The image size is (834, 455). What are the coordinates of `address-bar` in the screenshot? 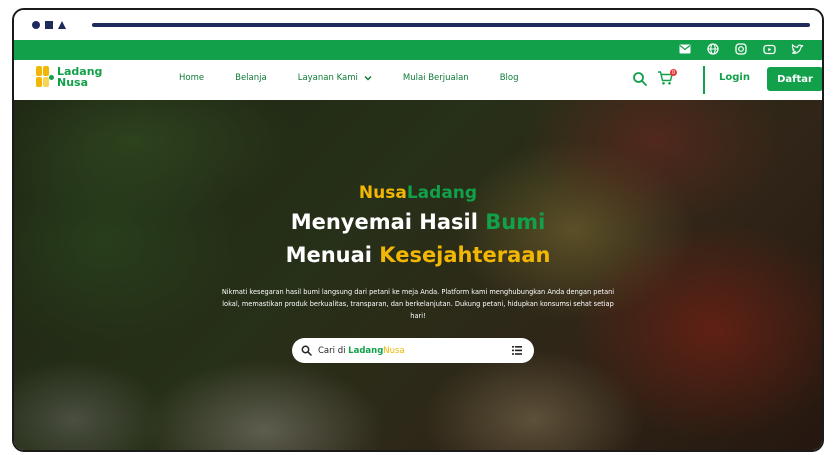 It's located at (451, 25).